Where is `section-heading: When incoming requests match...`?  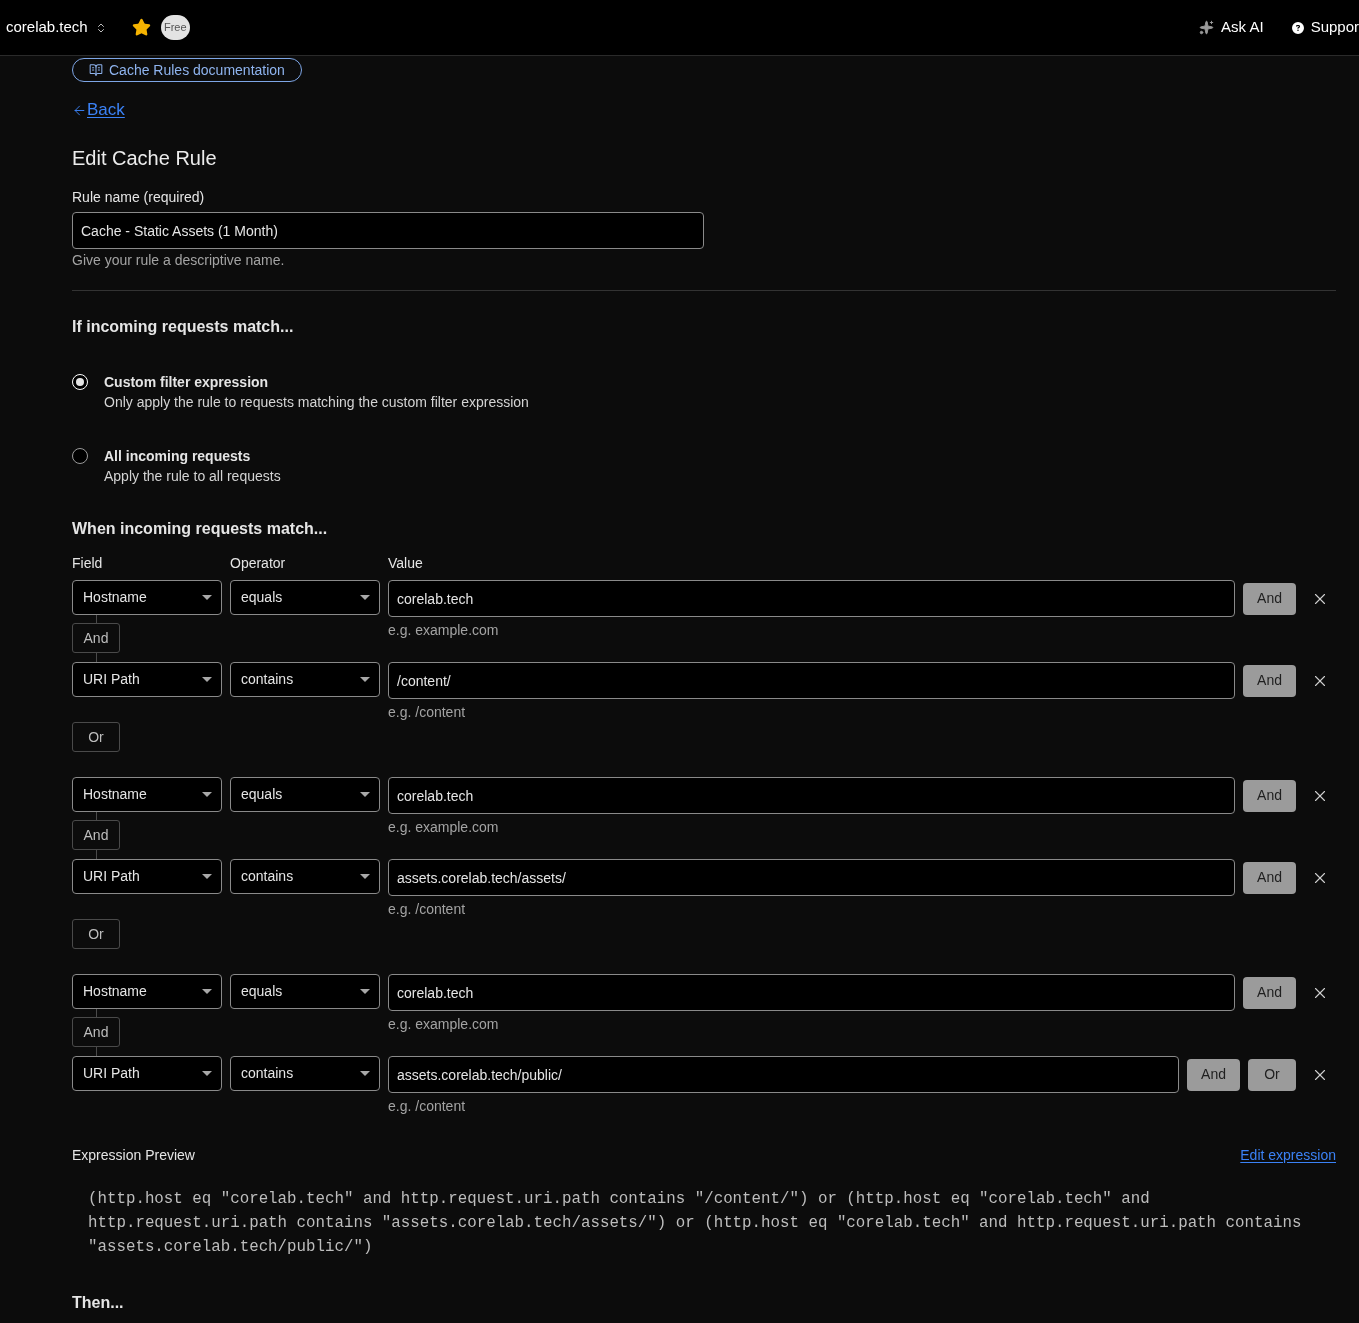 section-heading: When incoming requests match... is located at coordinates (200, 529).